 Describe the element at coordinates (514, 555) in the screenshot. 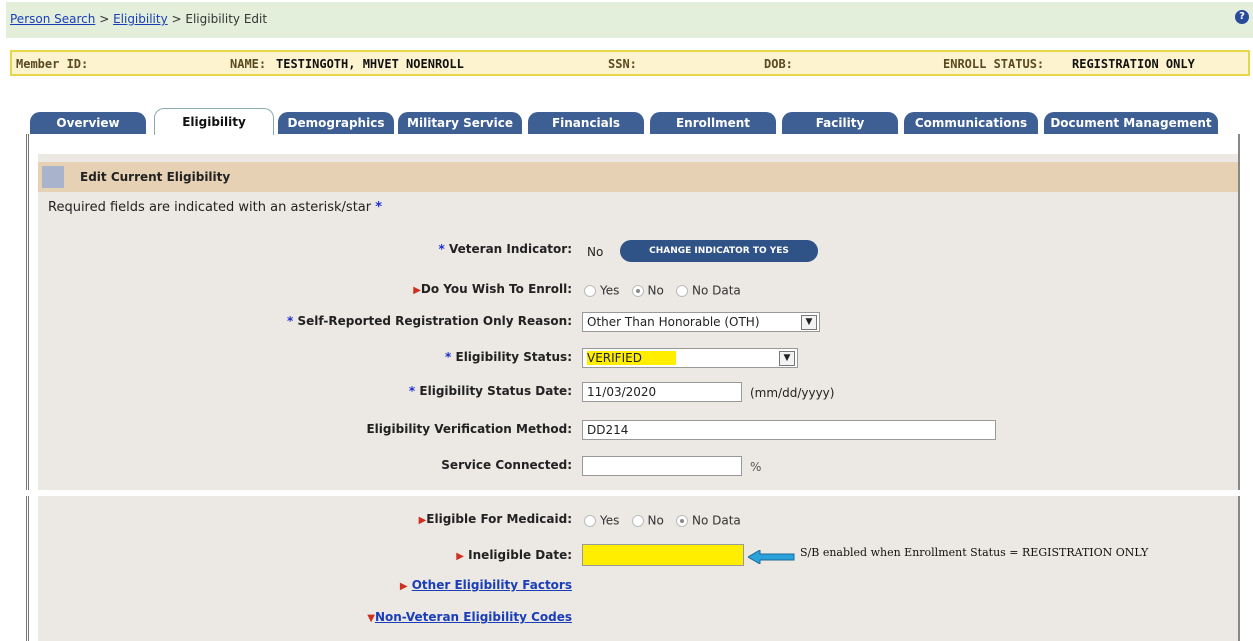

I see `ineligible-date-label: ▶ Ineligible Date:` at that location.